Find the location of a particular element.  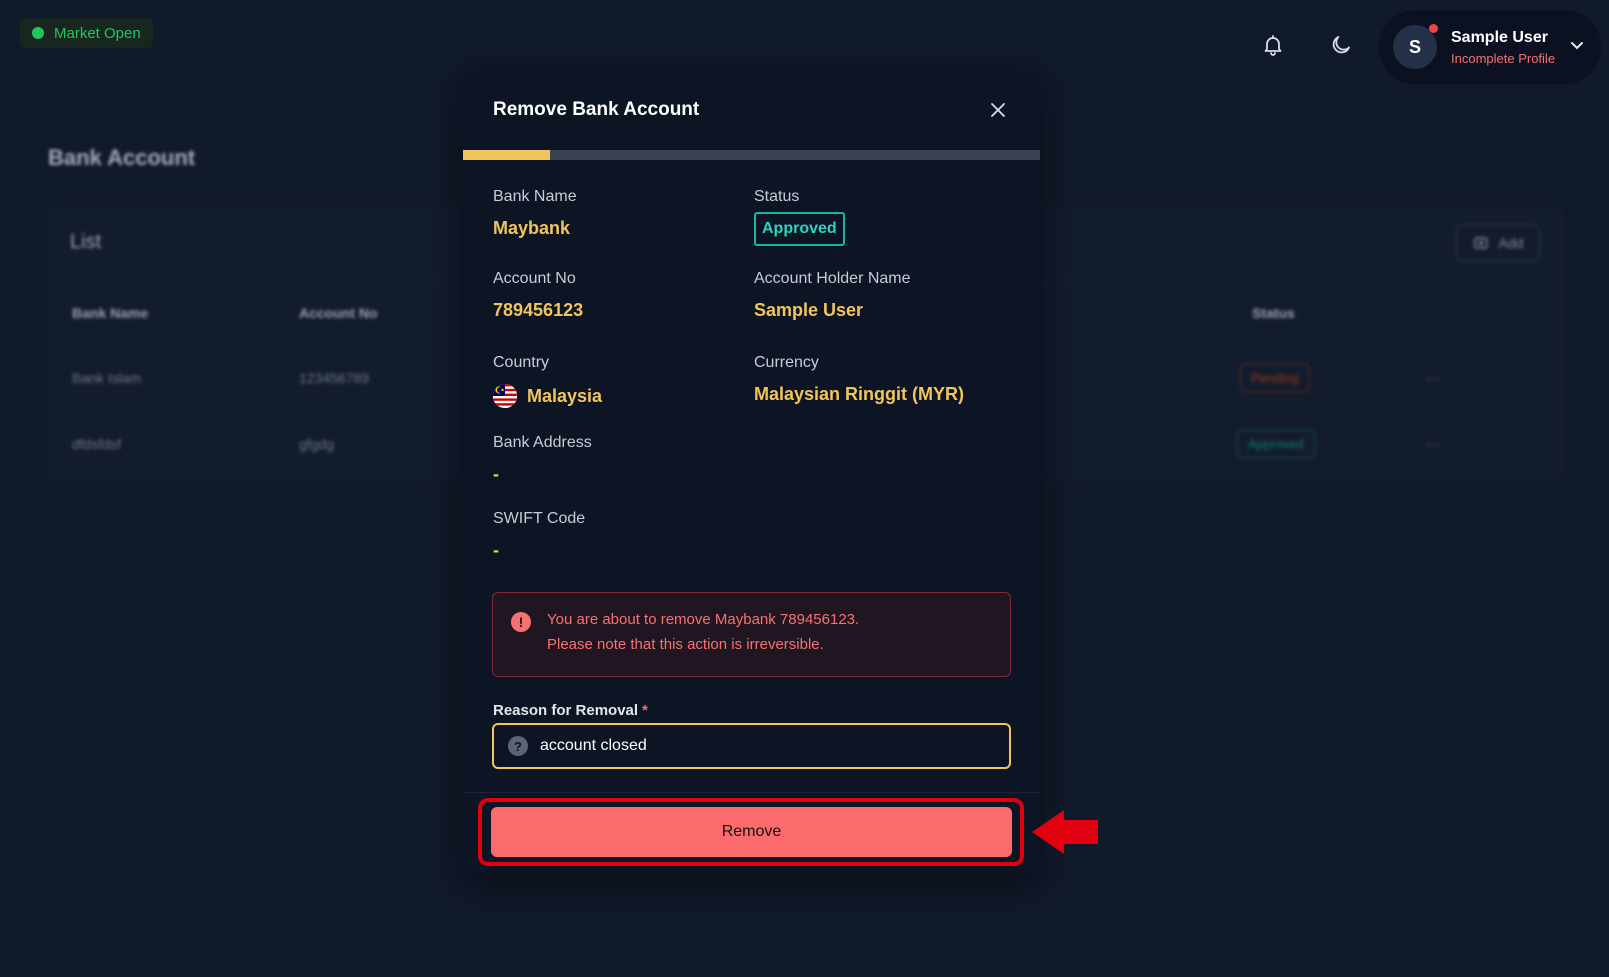

avatar: S is located at coordinates (1415, 46).